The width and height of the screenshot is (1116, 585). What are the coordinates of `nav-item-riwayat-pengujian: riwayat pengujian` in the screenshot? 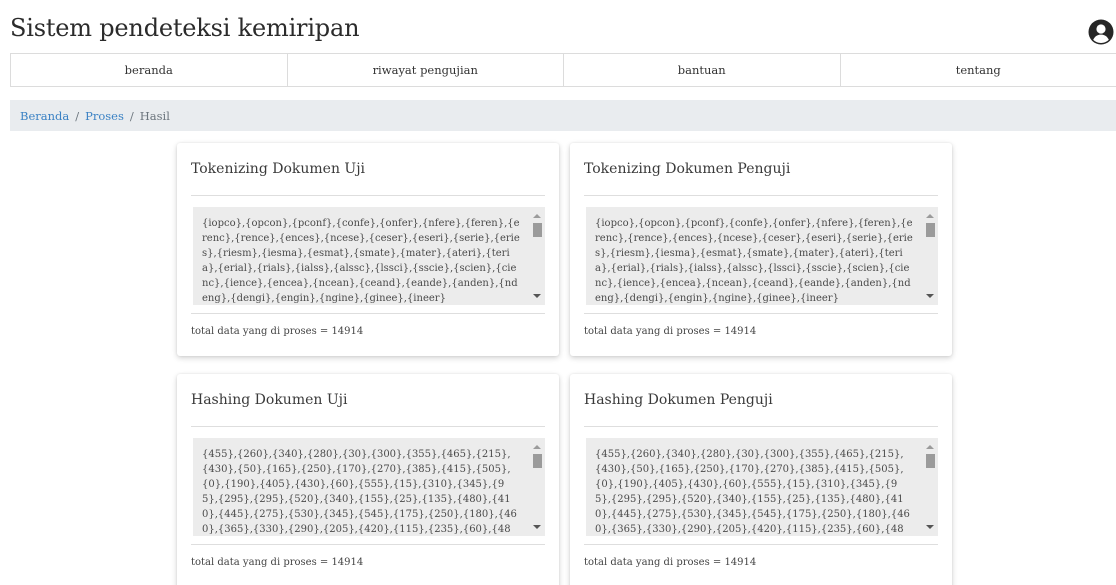 It's located at (425, 70).